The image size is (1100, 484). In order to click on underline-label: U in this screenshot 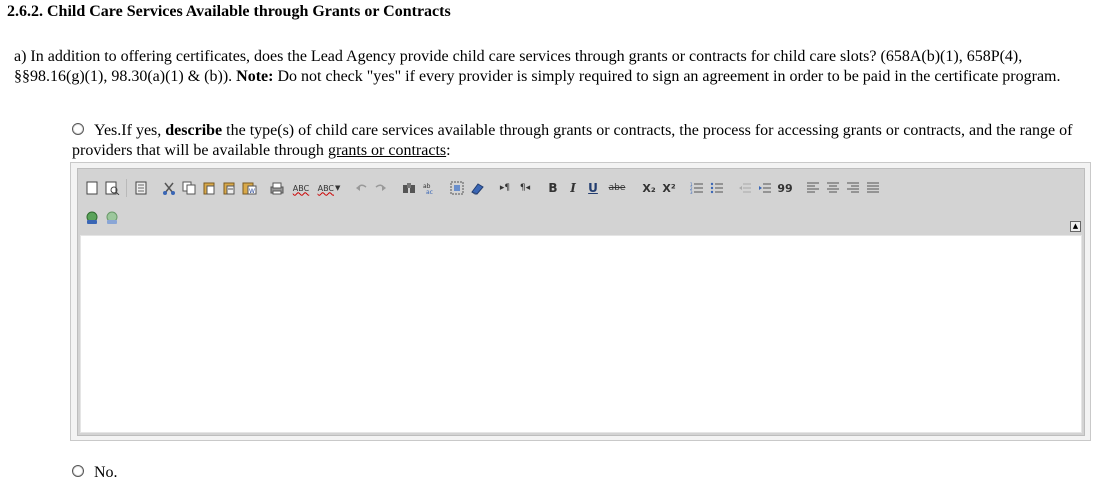, I will do `click(593, 188)`.